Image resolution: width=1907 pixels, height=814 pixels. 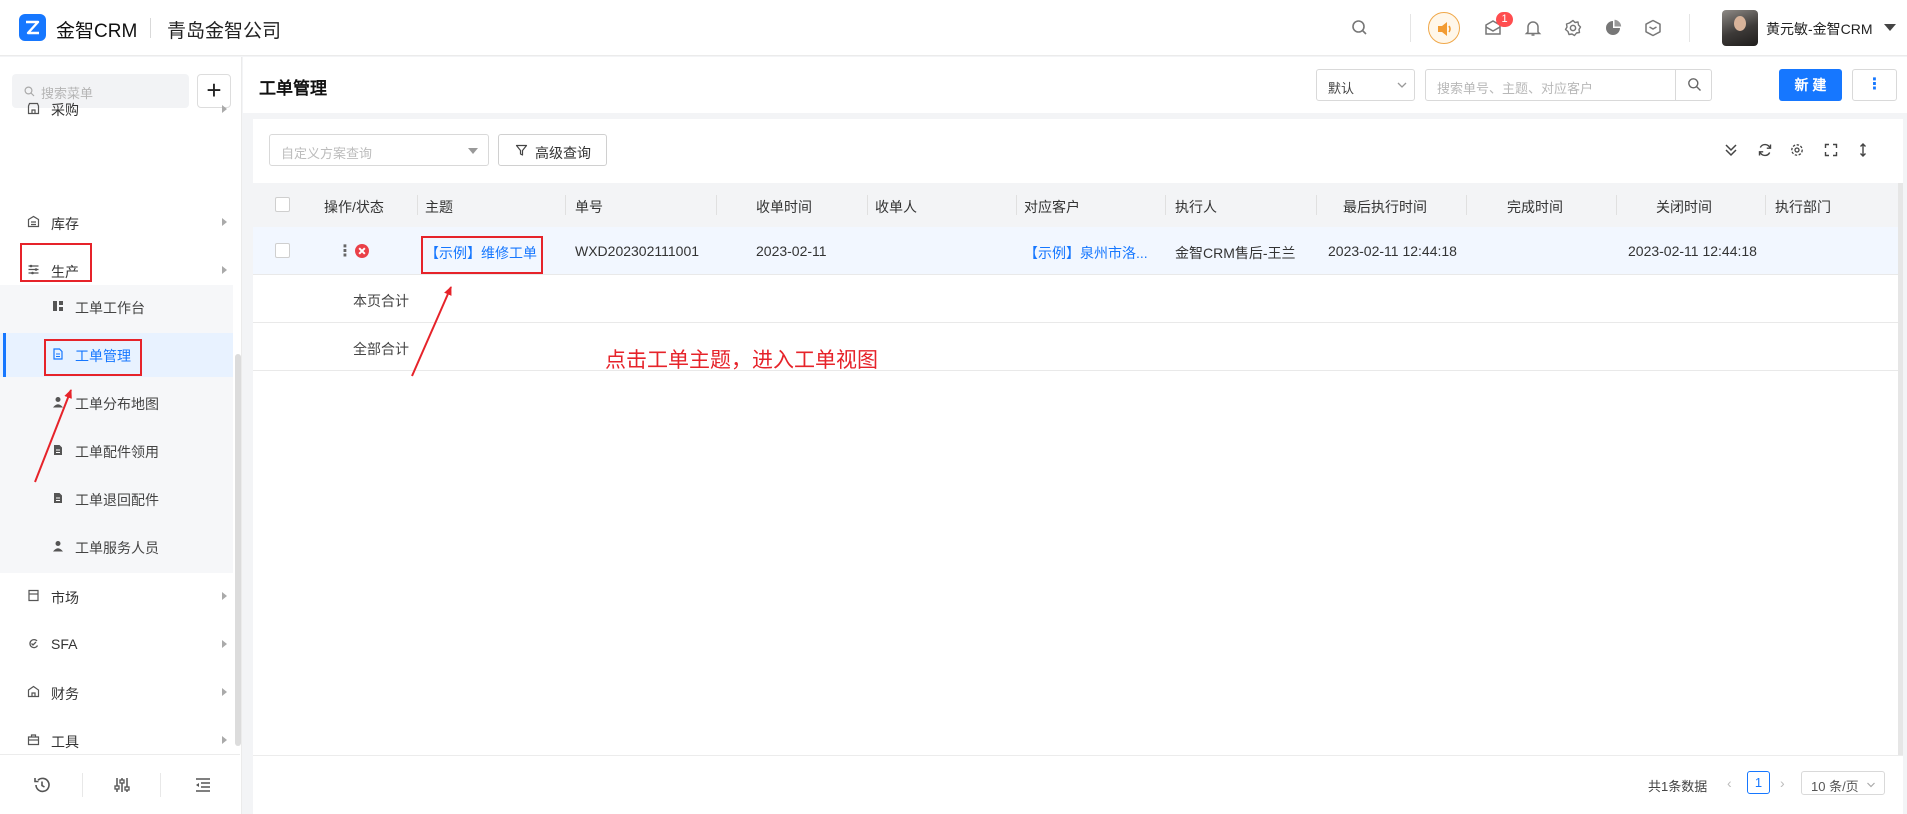 What do you see at coordinates (381, 349) in the screenshot?
I see `all-total-label: 全部合计` at bounding box center [381, 349].